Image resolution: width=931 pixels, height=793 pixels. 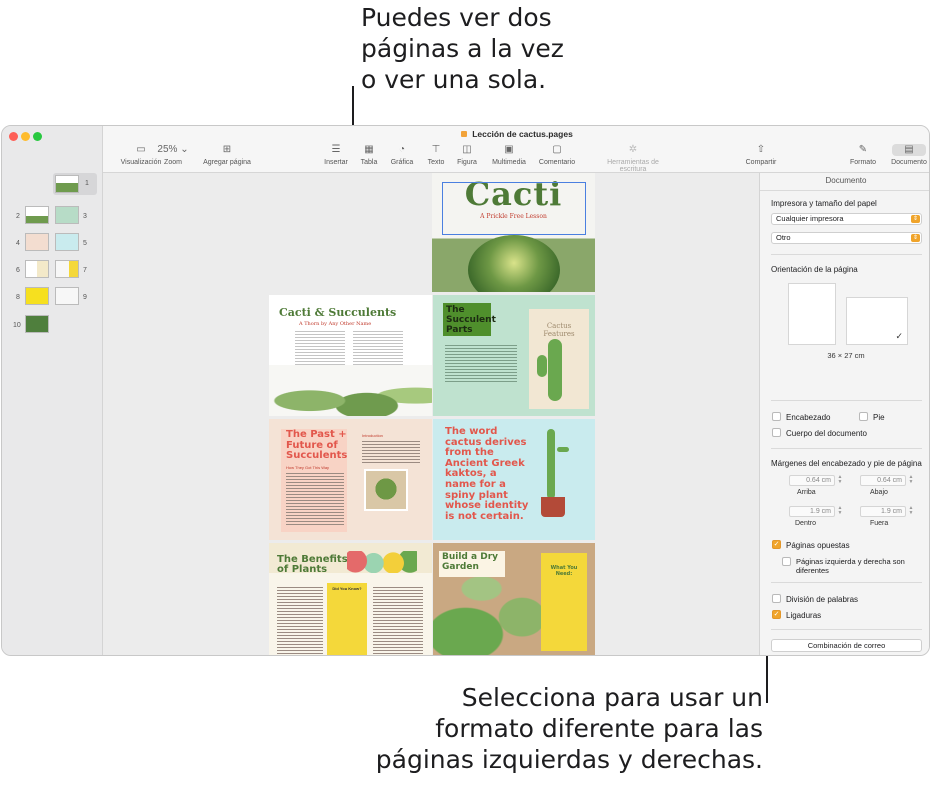 What do you see at coordinates (559, 330) in the screenshot?
I see `page3-panel-label: Cactus Features` at bounding box center [559, 330].